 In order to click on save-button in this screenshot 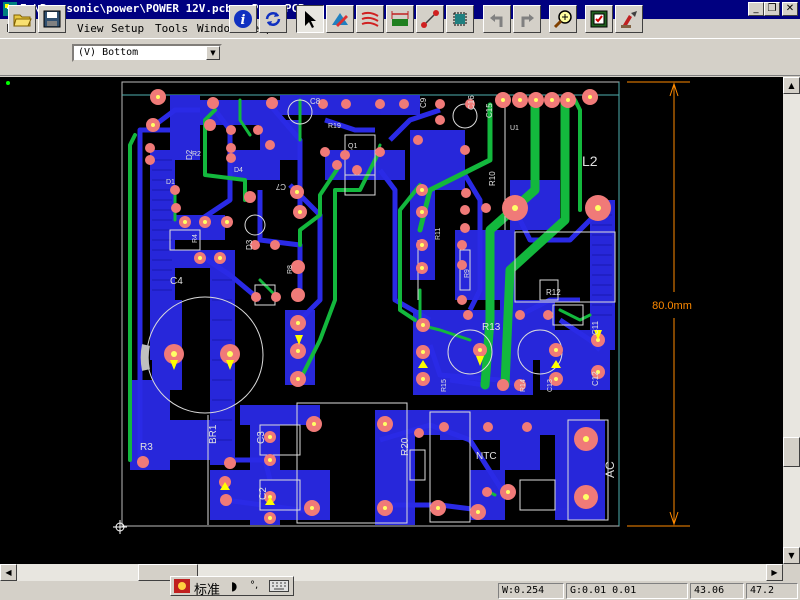, I will do `click(52, 19)`.